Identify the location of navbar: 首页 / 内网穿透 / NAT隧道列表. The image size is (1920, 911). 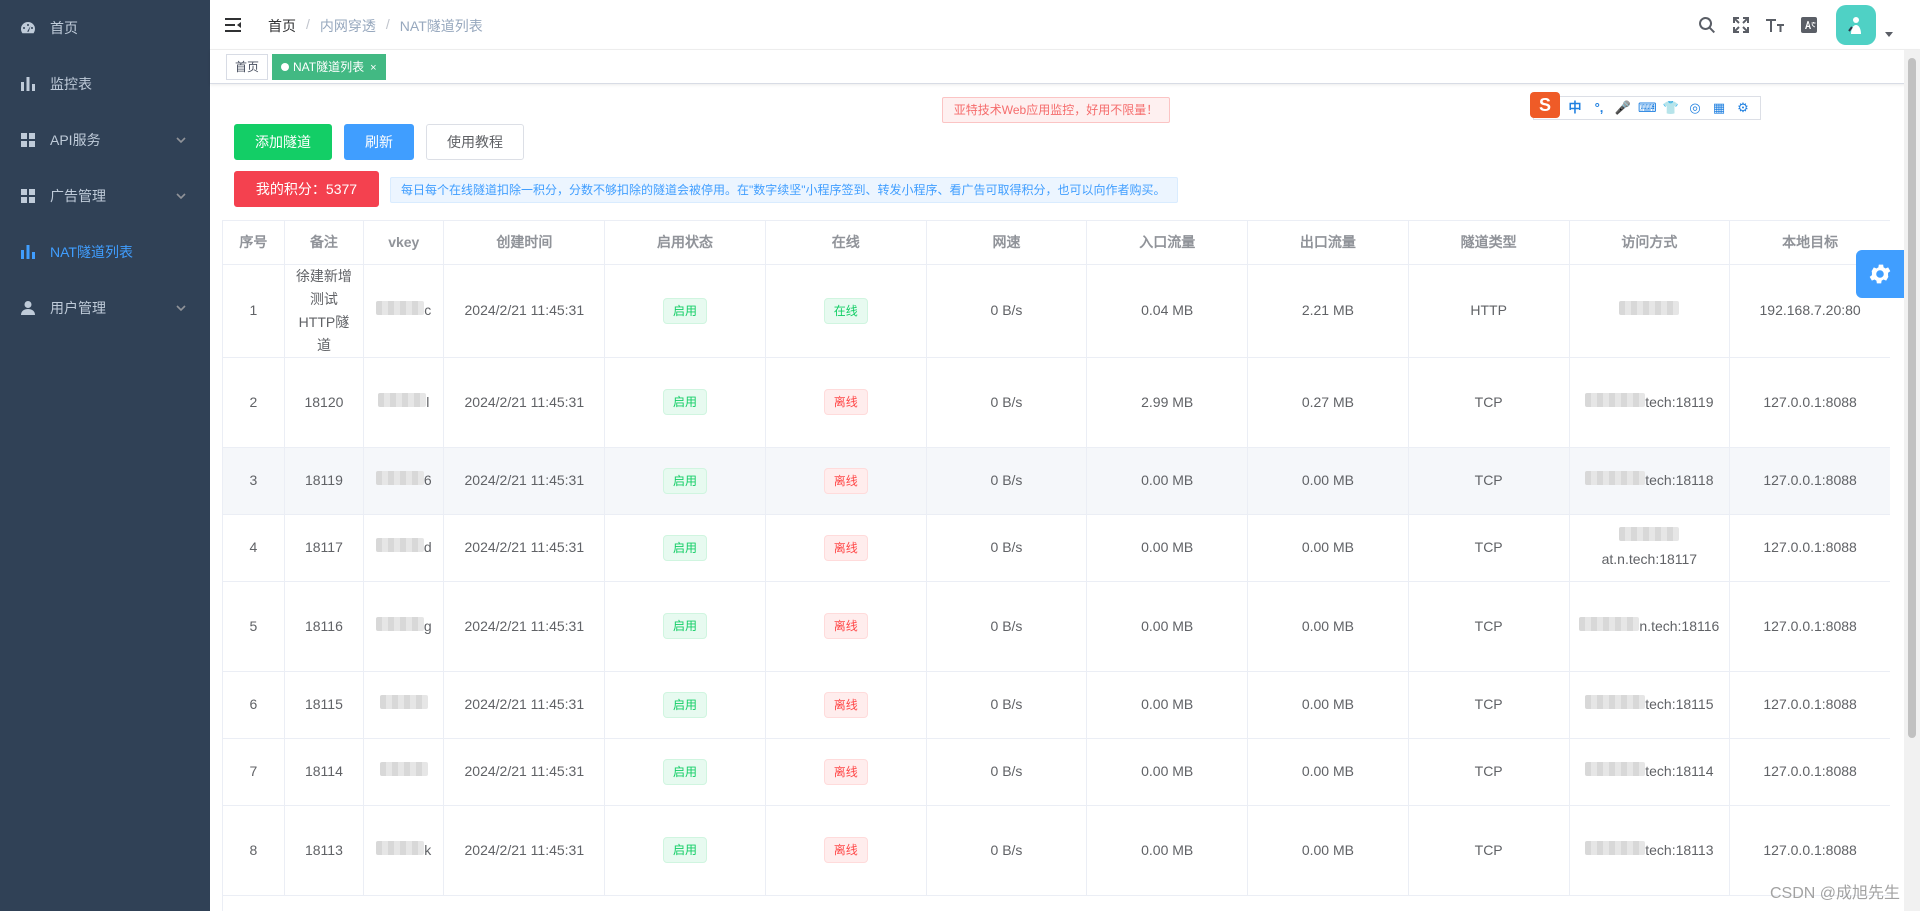
(1065, 25).